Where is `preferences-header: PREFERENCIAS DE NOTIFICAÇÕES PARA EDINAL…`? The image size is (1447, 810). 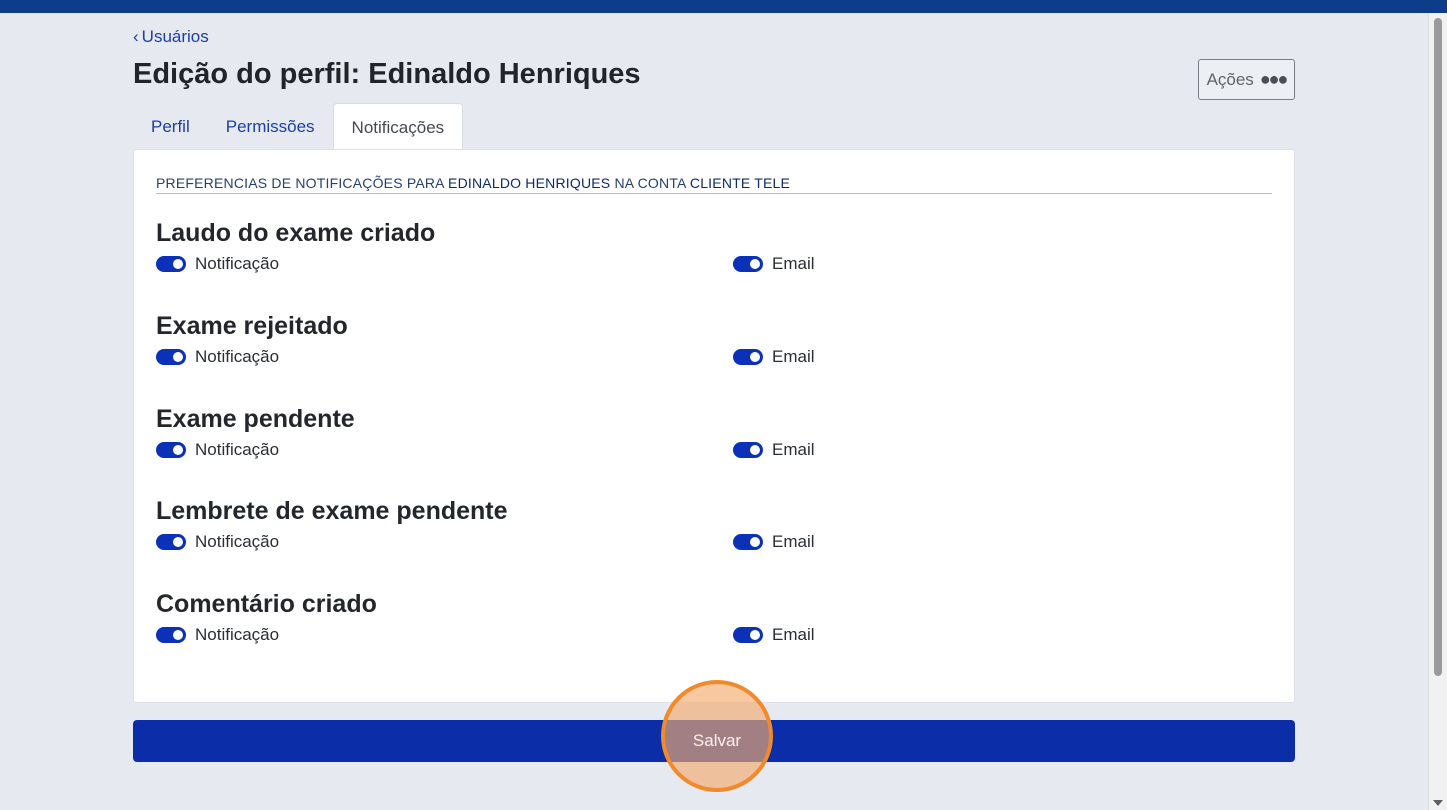
preferences-header: PREFERENCIAS DE NOTIFICAÇÕES PARA EDINAL… is located at coordinates (714, 184).